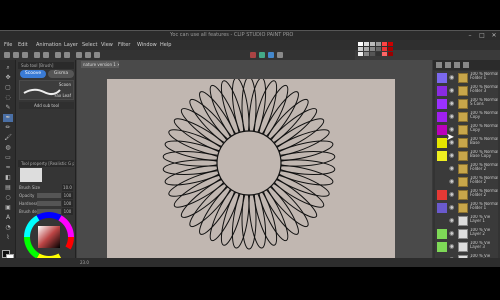 This screenshot has width=500, height=300. I want to click on add-sub-tool-button: Add sub tool, so click(46, 105).